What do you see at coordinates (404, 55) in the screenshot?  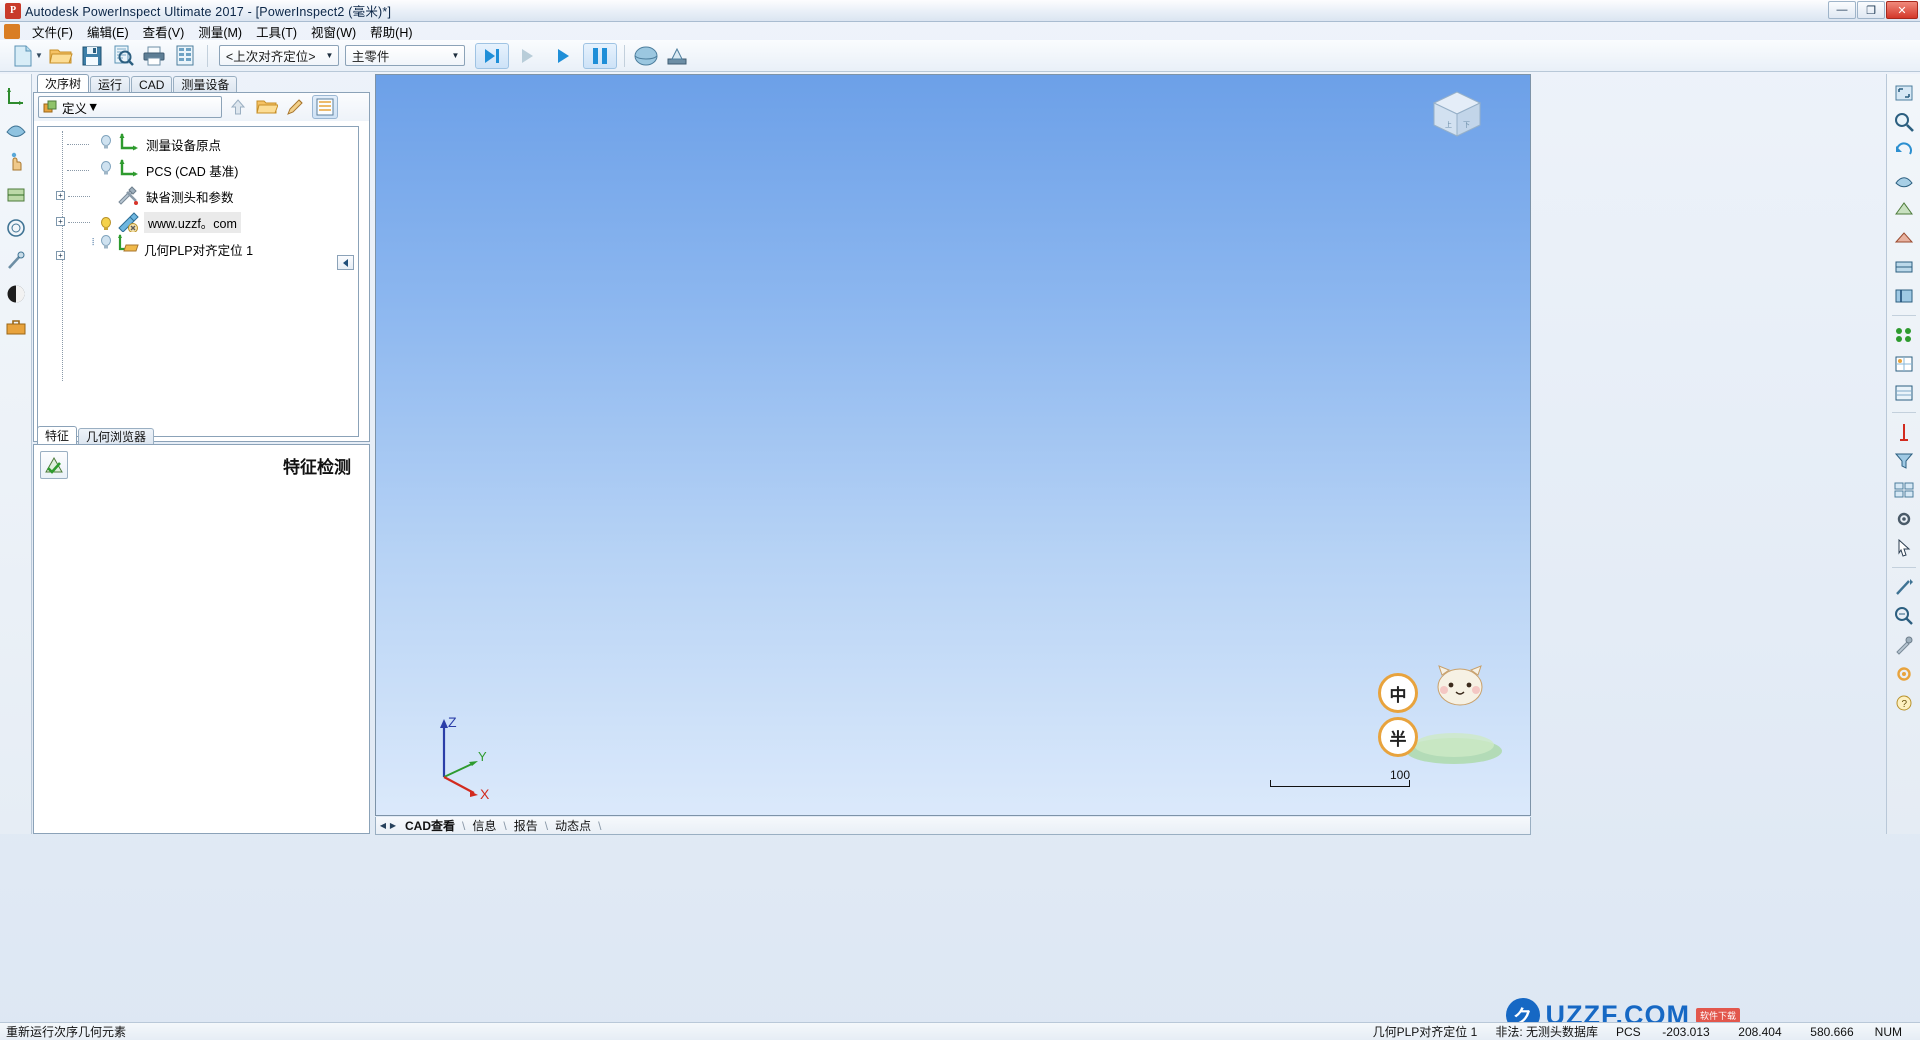 I see `part-combo: 主零件 ▼` at bounding box center [404, 55].